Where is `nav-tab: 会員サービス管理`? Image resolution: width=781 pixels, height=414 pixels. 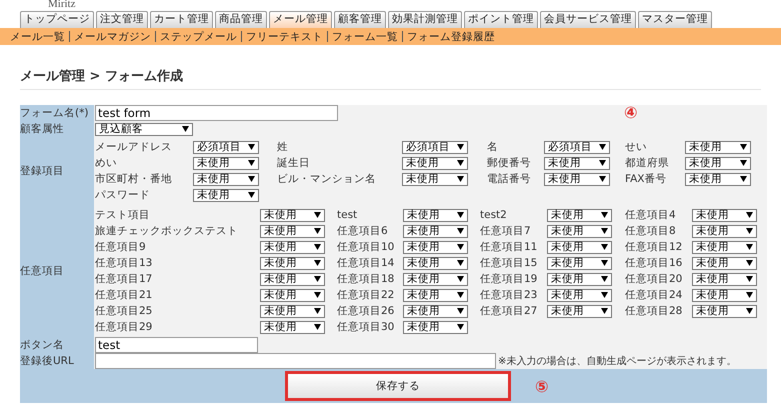
nav-tab: 会員サービス管理 is located at coordinates (588, 19).